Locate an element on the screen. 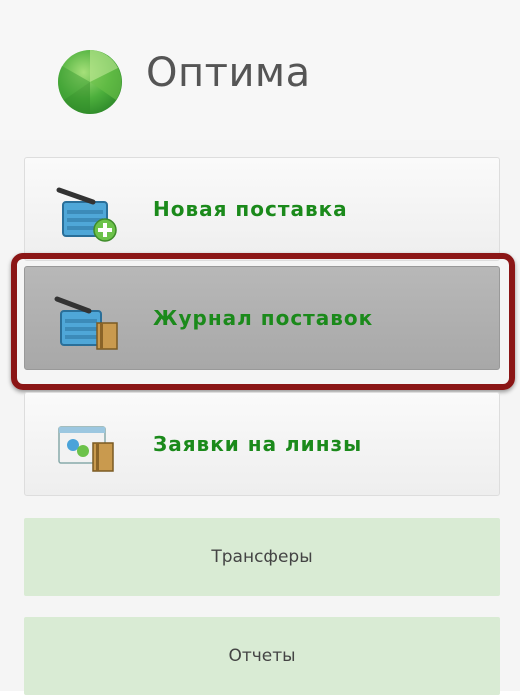 The height and width of the screenshot is (695, 520). menu-item-lens-orders: Заявки на линзы is located at coordinates (262, 444).